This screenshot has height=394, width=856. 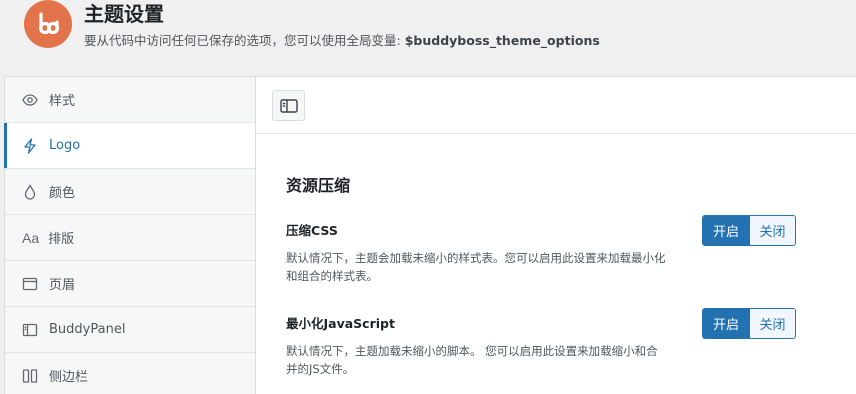 I want to click on subtitle-text: 要从代码中访问任何已保存的选项，您可以使用全局变量:, so click(x=242, y=40).